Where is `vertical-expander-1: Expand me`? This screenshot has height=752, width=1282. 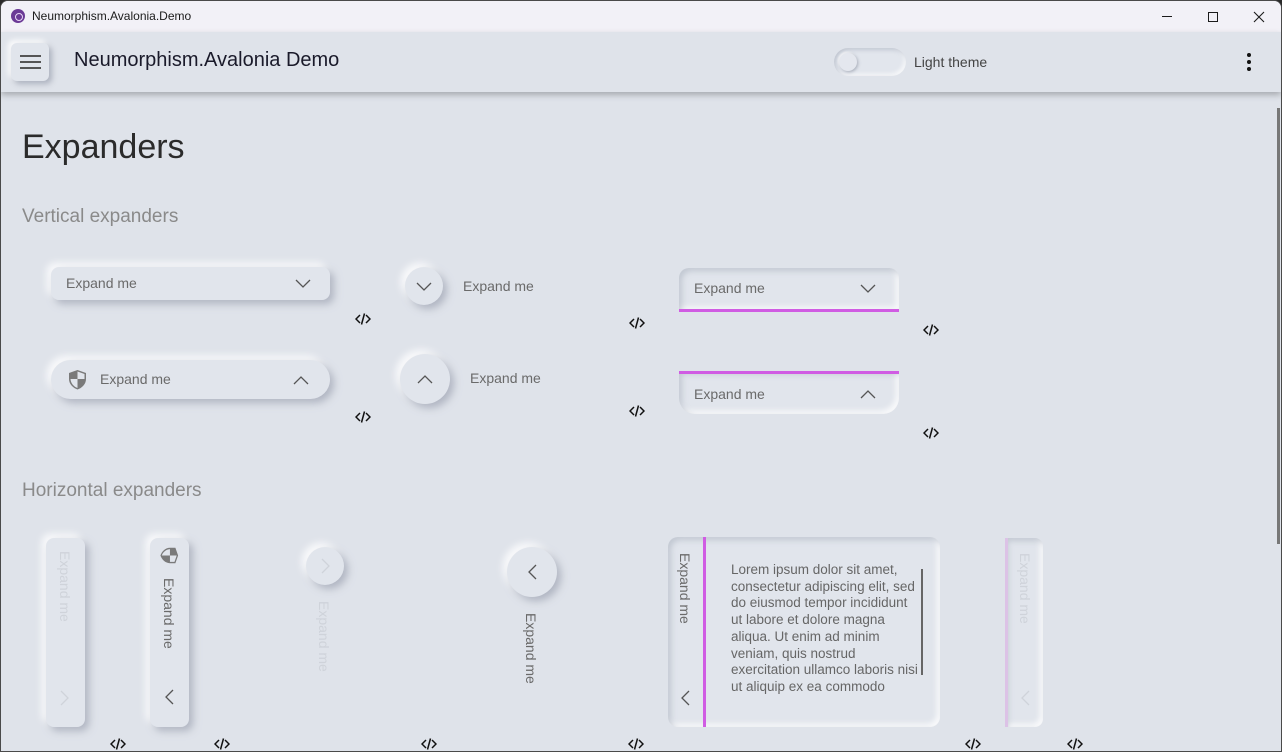
vertical-expander-1: Expand me is located at coordinates (190, 283).